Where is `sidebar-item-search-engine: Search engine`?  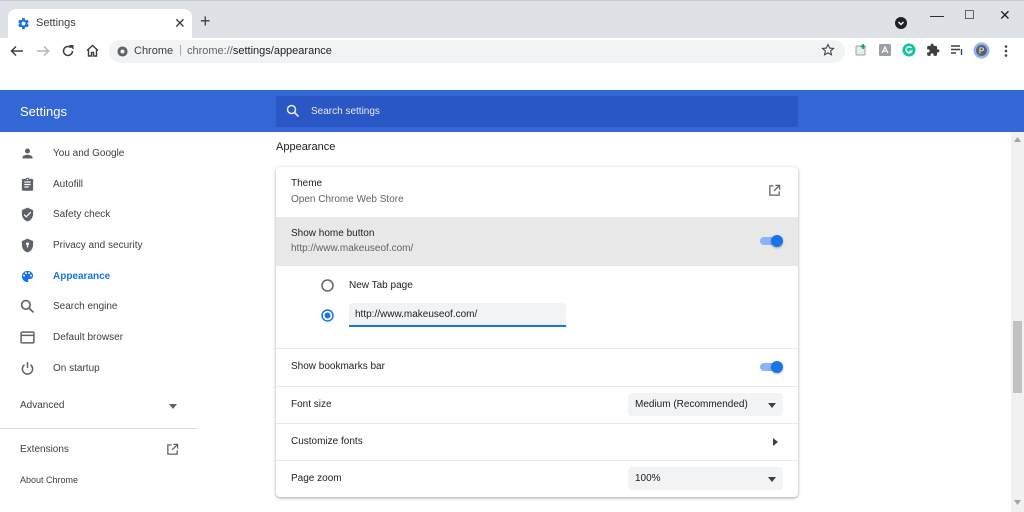
sidebar-item-search-engine: Search engine is located at coordinates (115, 307).